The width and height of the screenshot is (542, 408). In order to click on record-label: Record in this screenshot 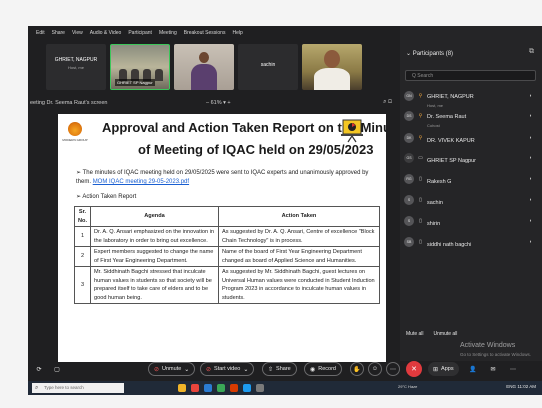, I will do `click(327, 369)`.